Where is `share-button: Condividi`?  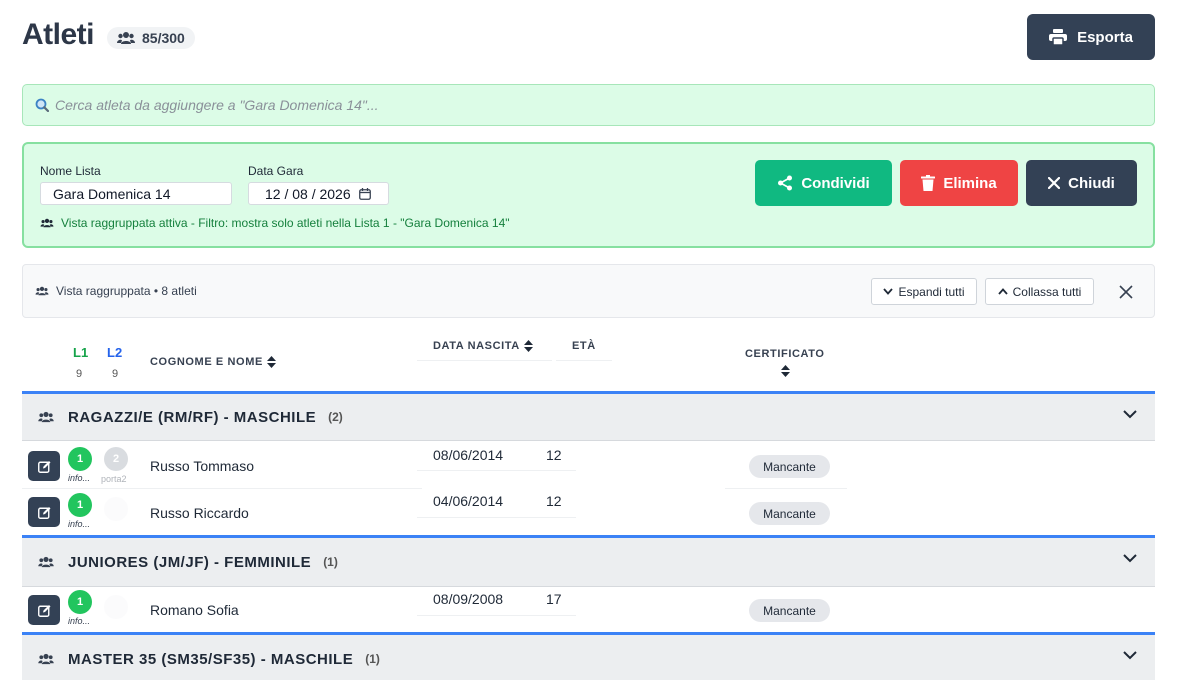 share-button: Condividi is located at coordinates (823, 183).